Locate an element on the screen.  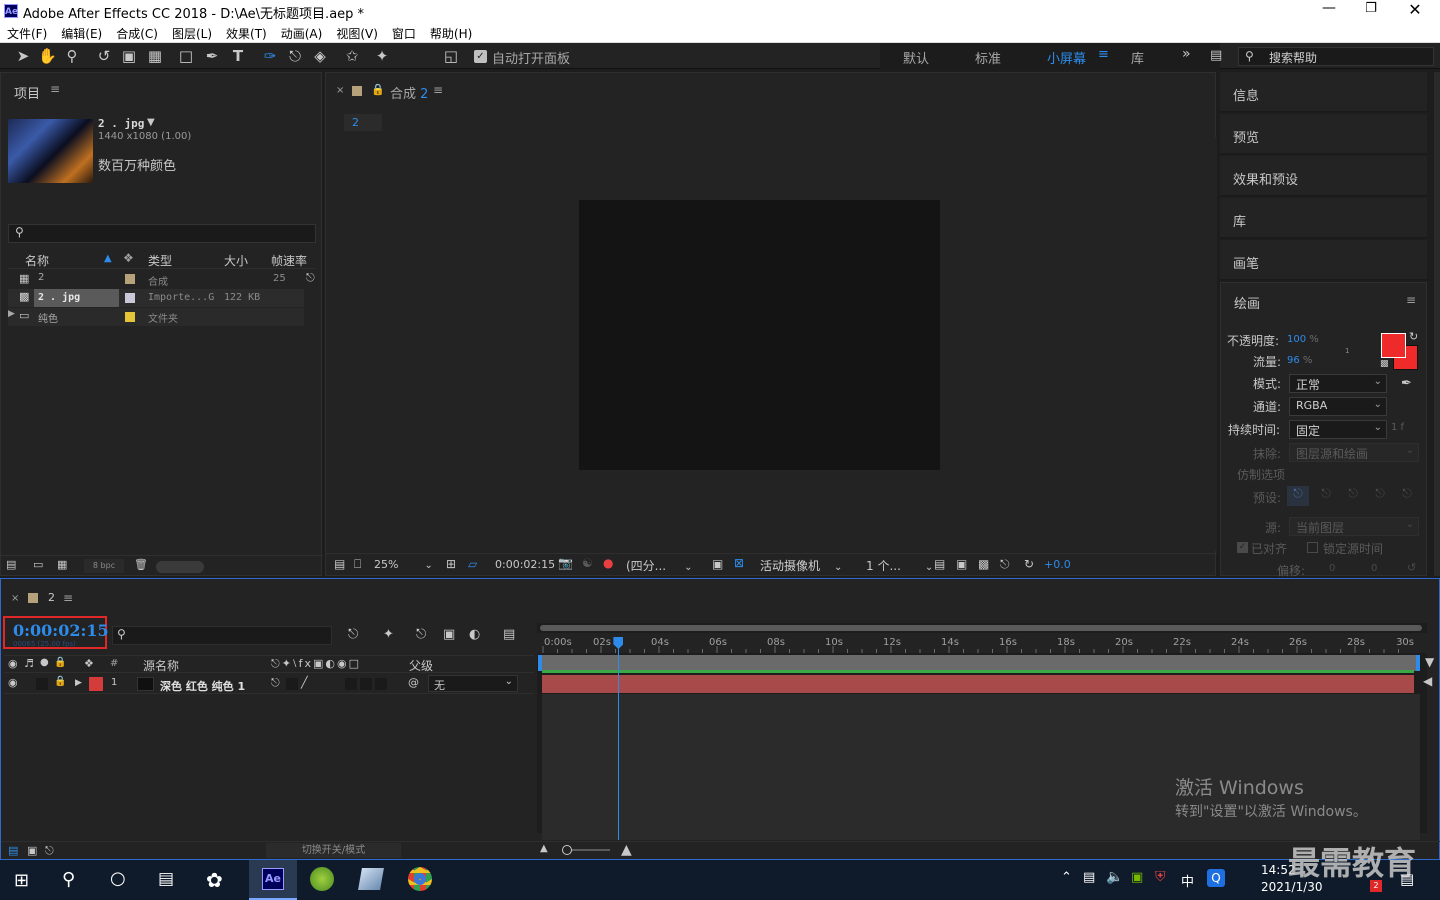
menu-edit: 编辑(E) is located at coordinates (81, 32).